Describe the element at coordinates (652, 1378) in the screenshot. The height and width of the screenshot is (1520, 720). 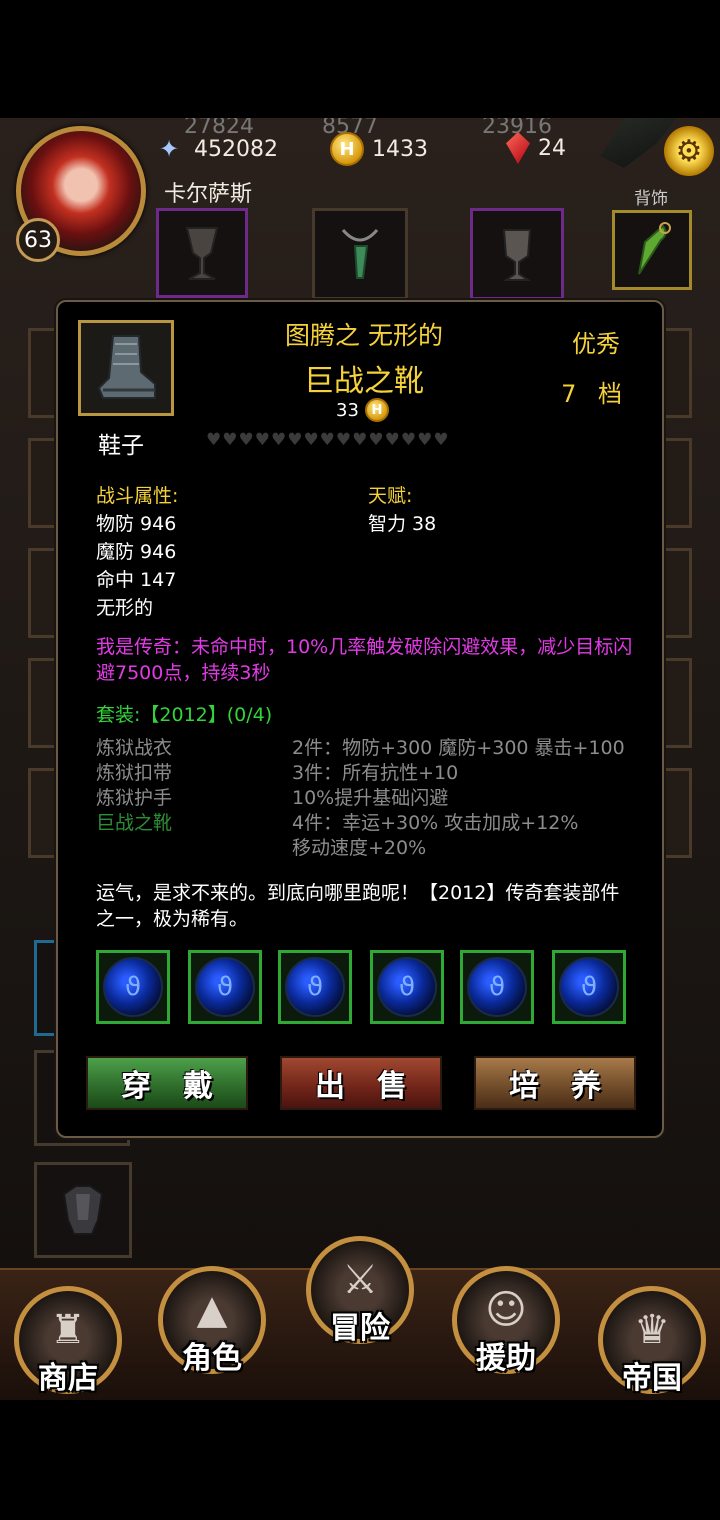
I see `nav-empire-label: 帝国` at that location.